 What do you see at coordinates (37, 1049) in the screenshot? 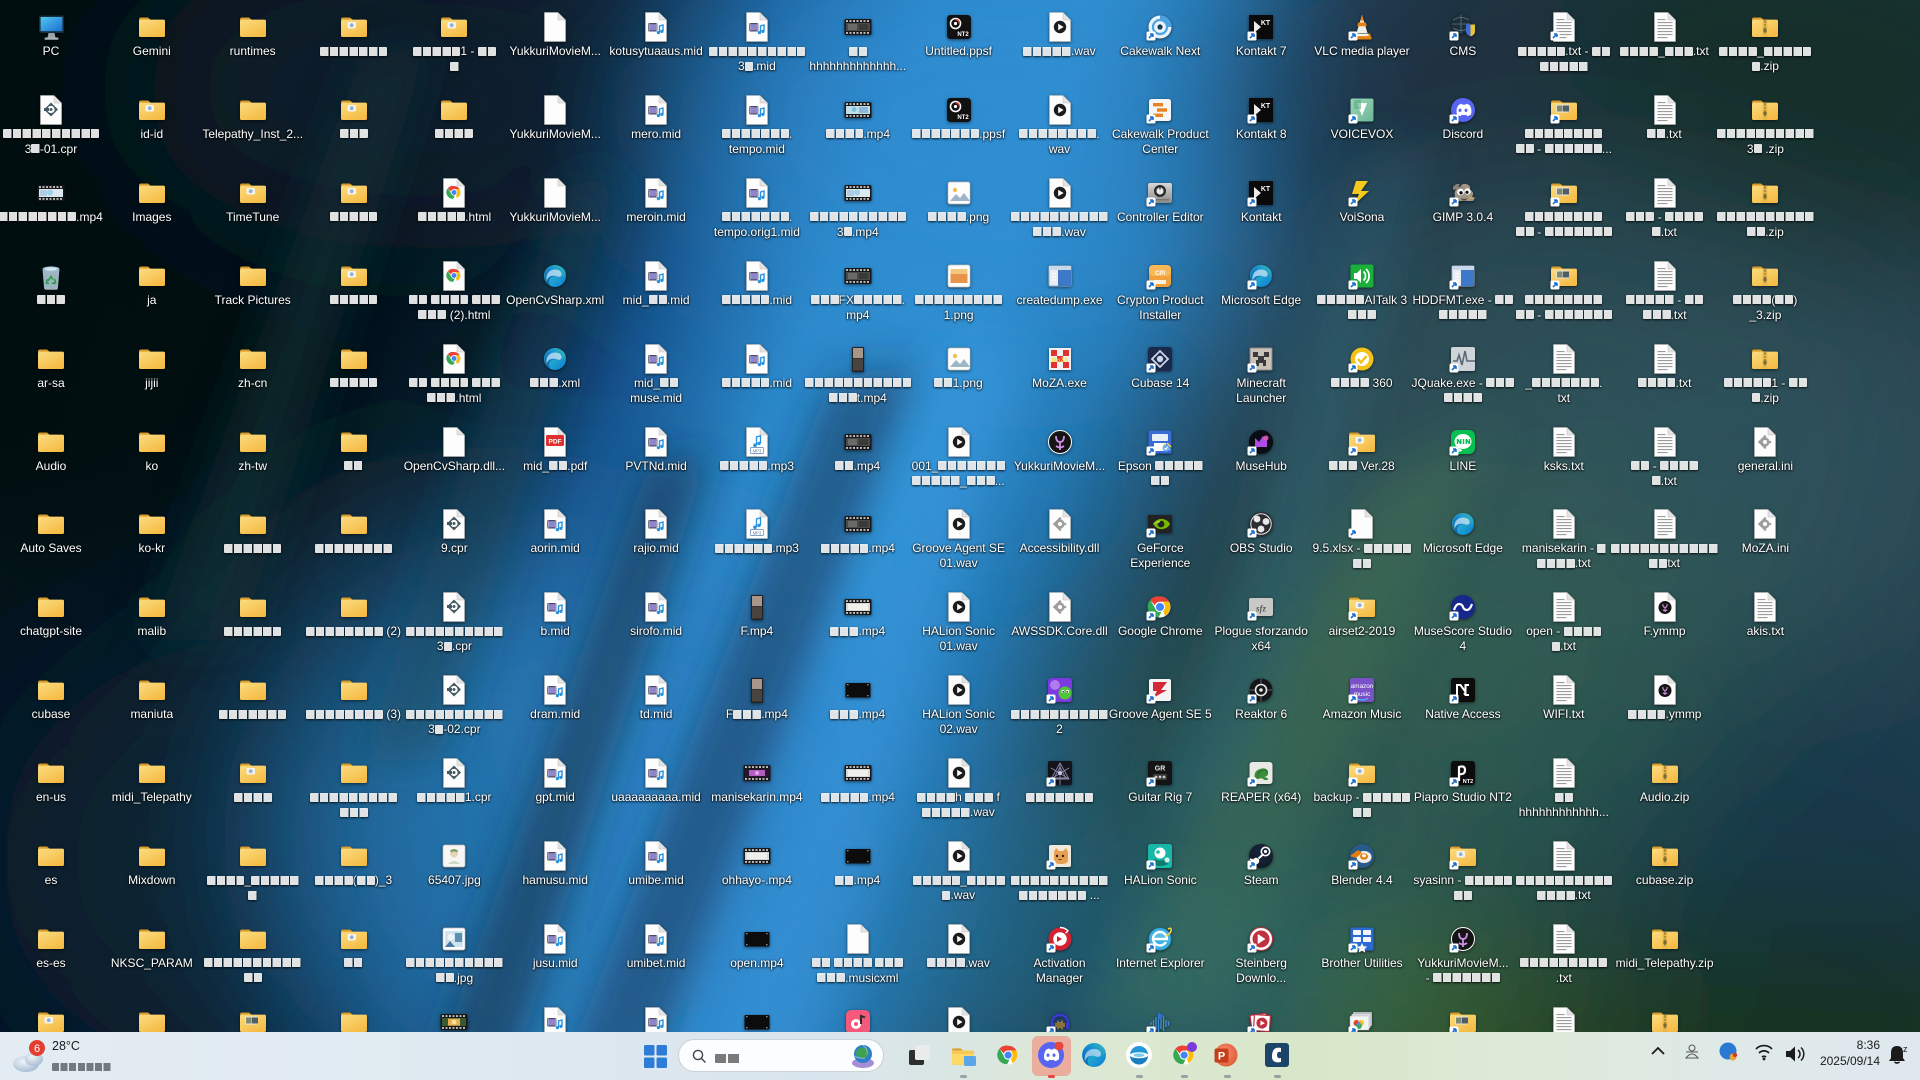
I see `svg-text: 6` at bounding box center [37, 1049].